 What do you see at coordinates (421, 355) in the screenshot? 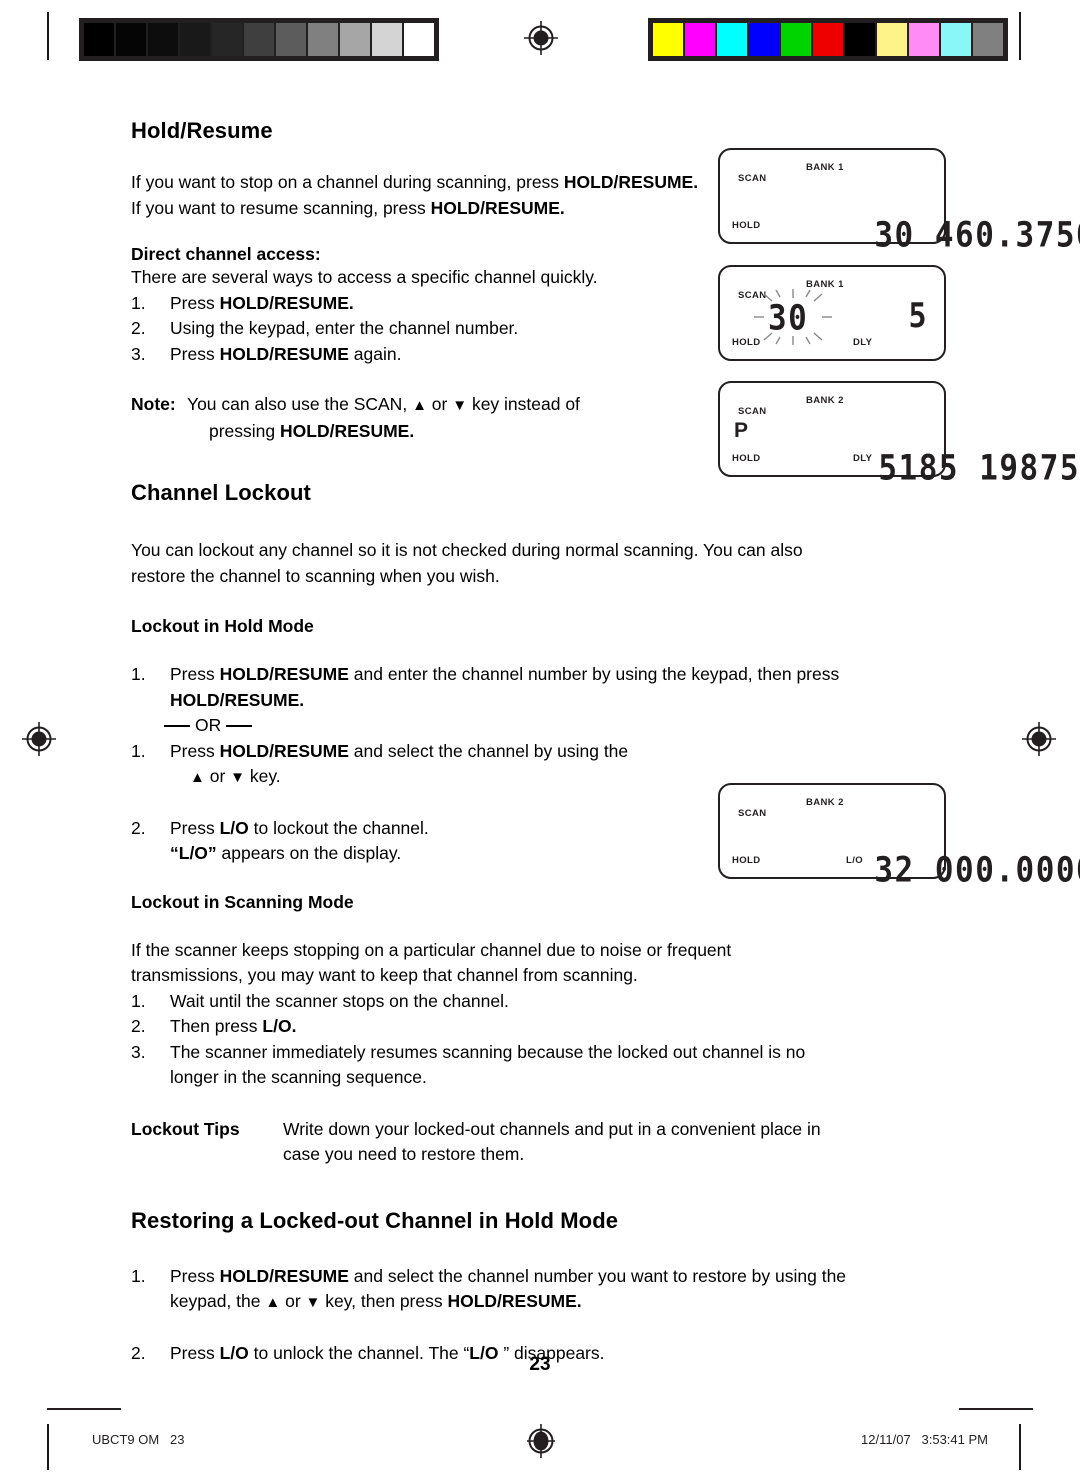
I see `list-item: 3. Press HOLD/RESUME again.` at bounding box center [421, 355].